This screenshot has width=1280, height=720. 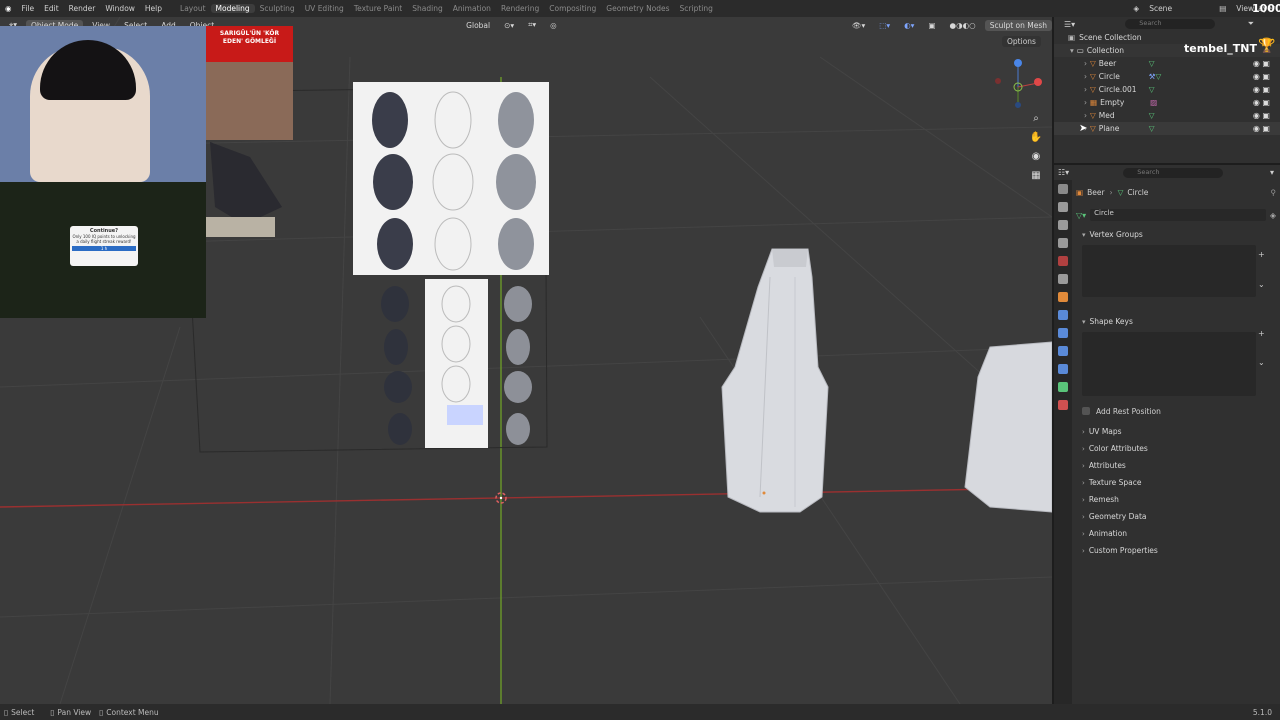 I want to click on outliner-search-input: Search, so click(x=1170, y=24).